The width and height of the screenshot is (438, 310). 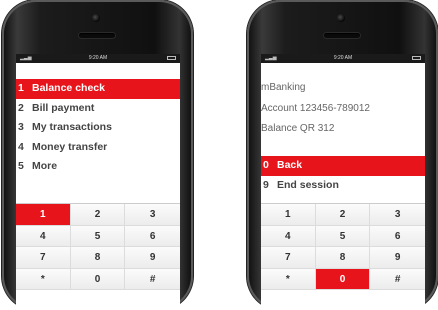 I want to click on menu-item-number: 9, so click(x=266, y=184).